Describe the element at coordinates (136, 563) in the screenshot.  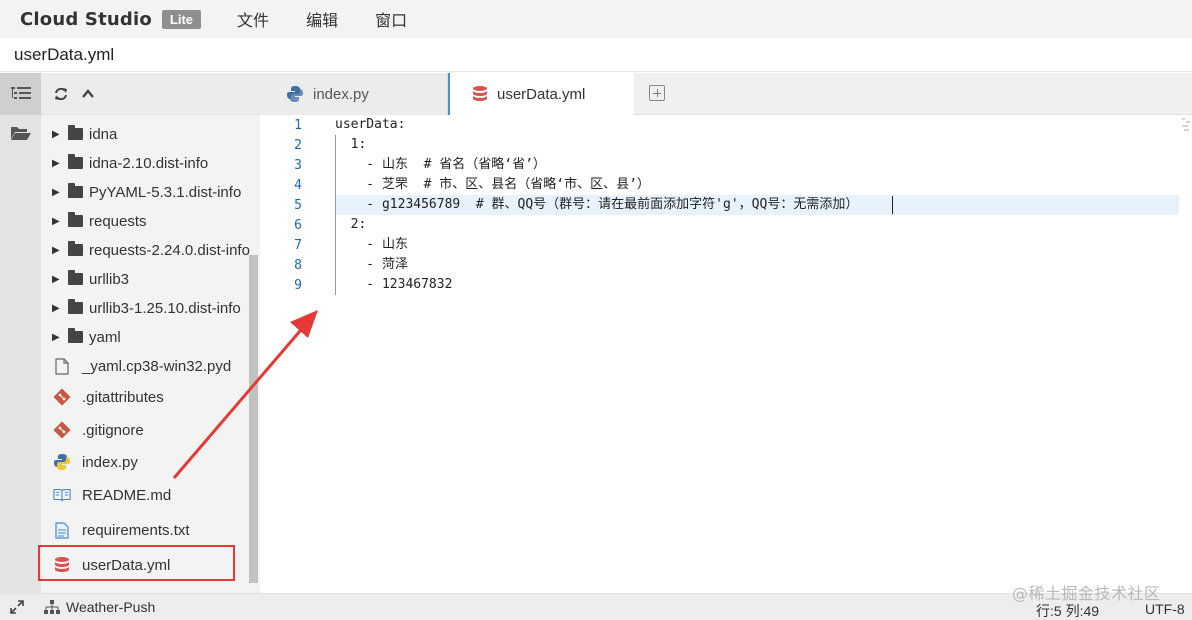
I see `selection-highlight-box` at that location.